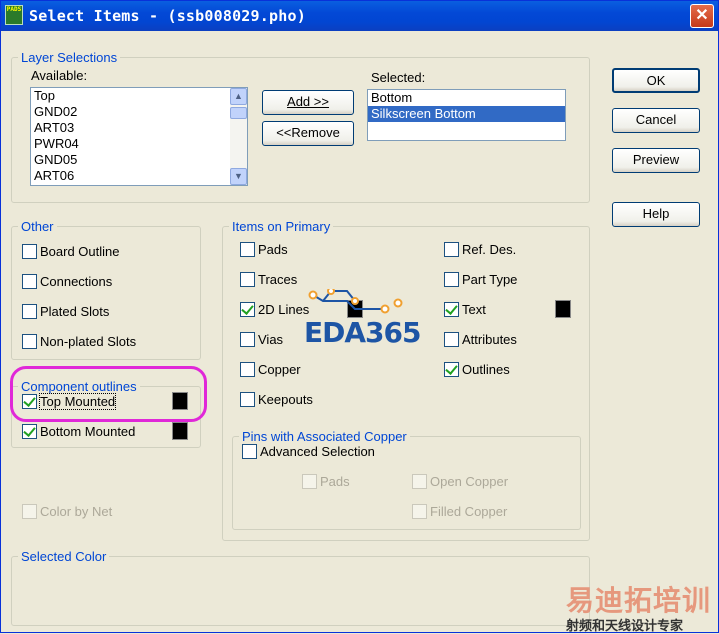  Describe the element at coordinates (324, 436) in the screenshot. I see `pins-copper-legend: Pins with Associated Copper` at that location.